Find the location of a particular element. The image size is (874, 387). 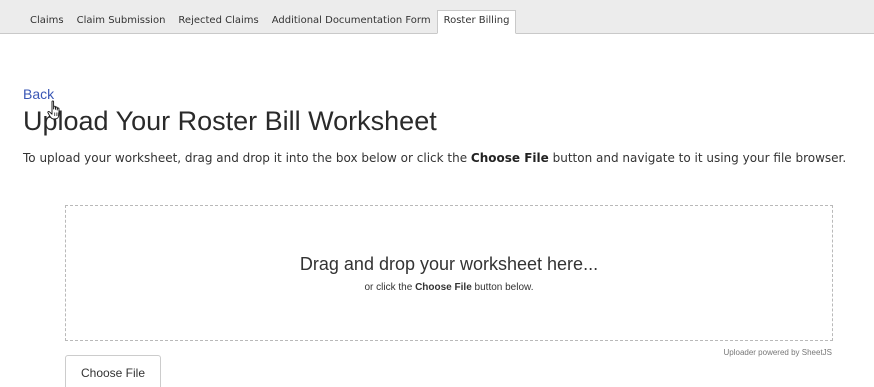

drop-zone-choose-file-emphasis: Choose File is located at coordinates (443, 287).